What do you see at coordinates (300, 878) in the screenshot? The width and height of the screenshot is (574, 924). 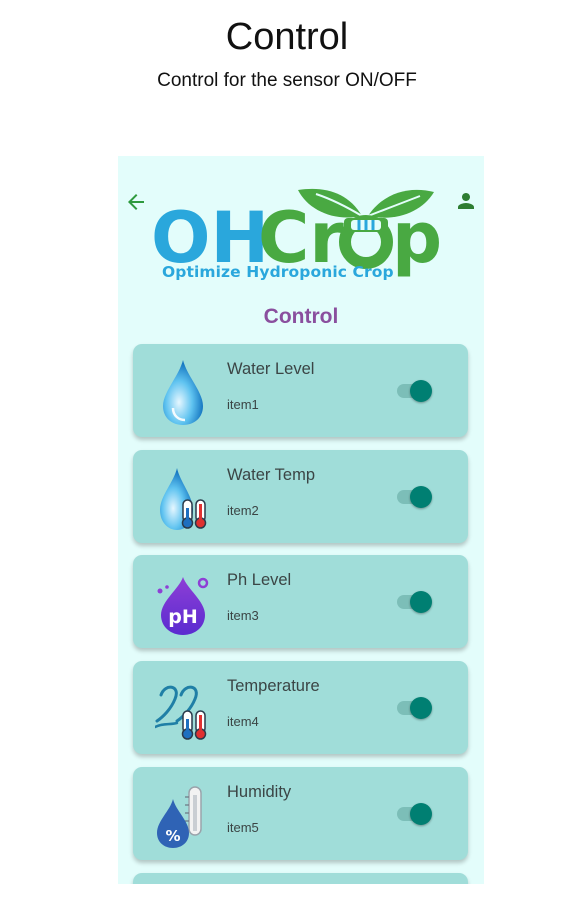 I see `control-card-partial` at bounding box center [300, 878].